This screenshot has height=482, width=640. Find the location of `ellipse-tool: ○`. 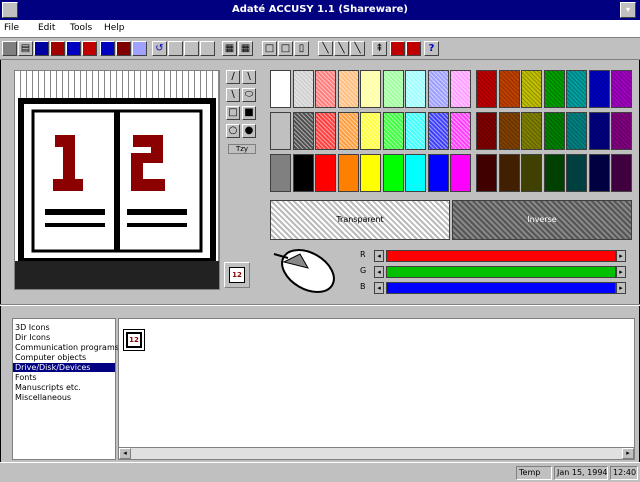

ellipse-tool: ○ is located at coordinates (233, 131).